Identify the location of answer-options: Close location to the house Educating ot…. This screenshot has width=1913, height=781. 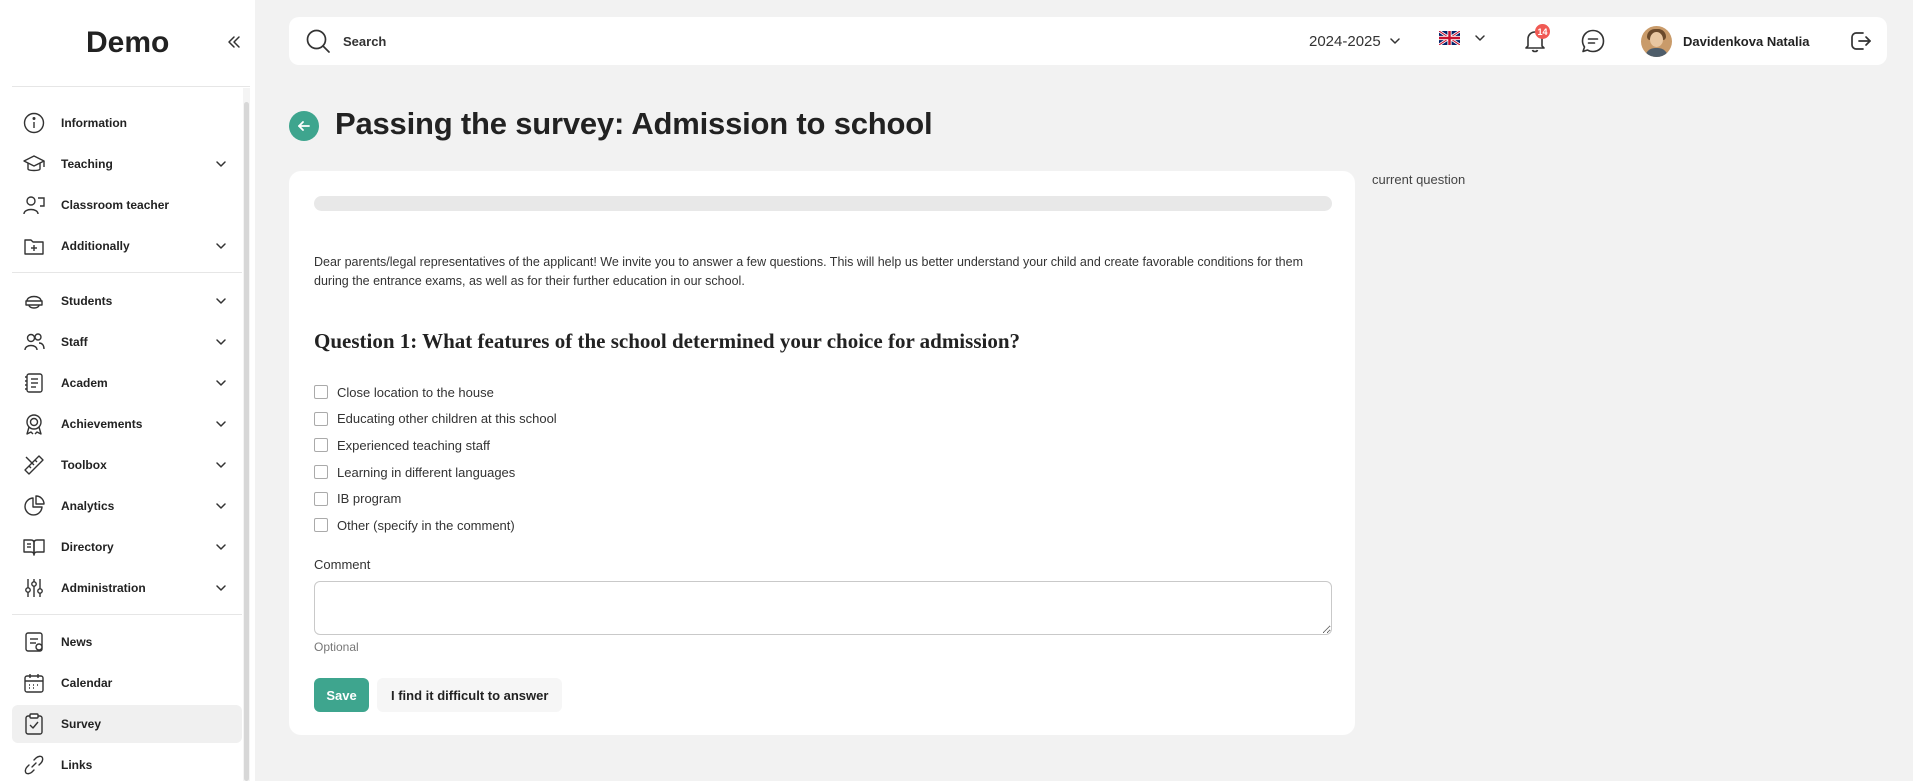
(435, 459).